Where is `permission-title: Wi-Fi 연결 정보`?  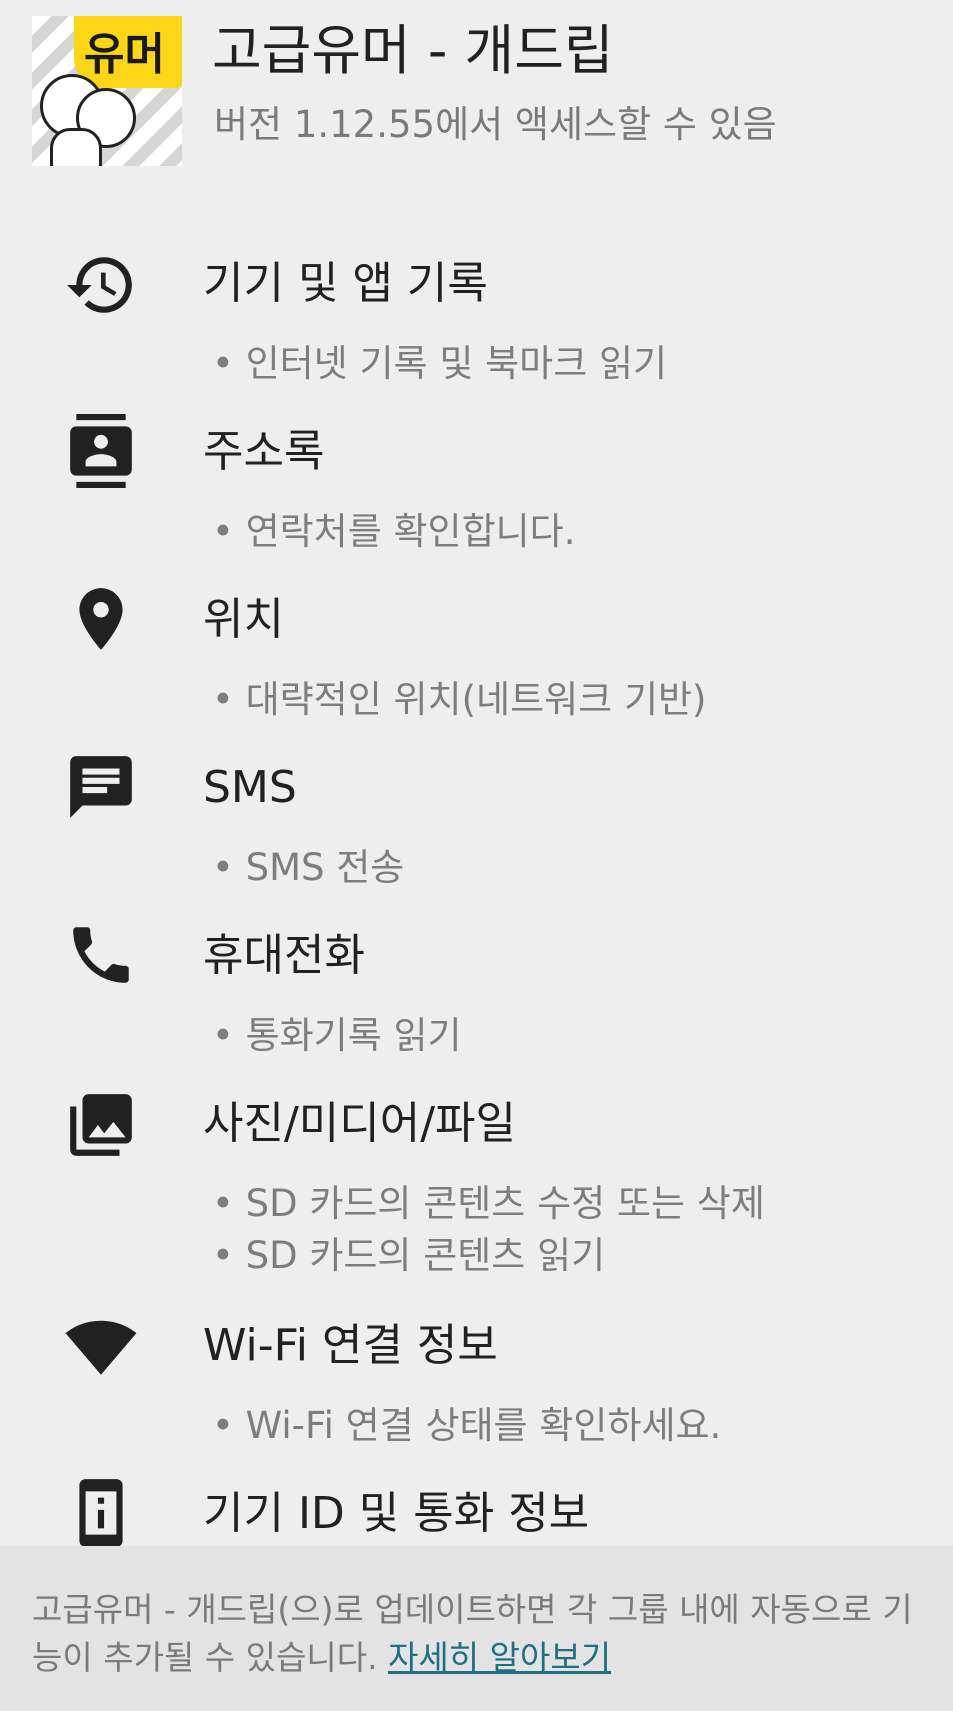 permission-title: Wi-Fi 연결 정보 is located at coordinates (350, 1345).